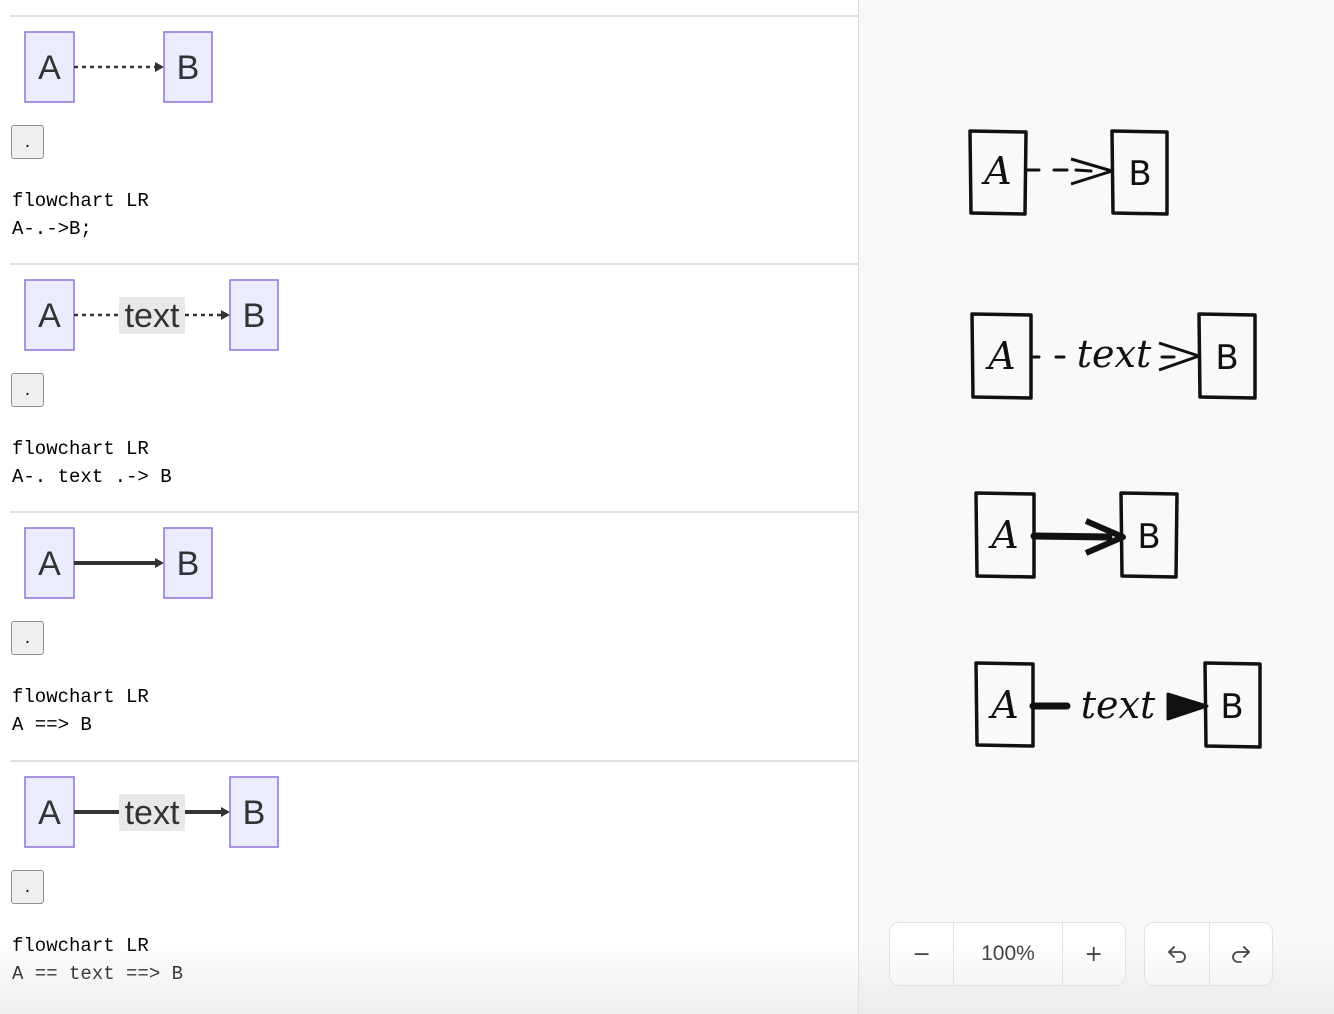 This screenshot has height=1014, width=1334. Describe the element at coordinates (98, 974) in the screenshot. I see `code-line-2: A == text ==> B` at that location.